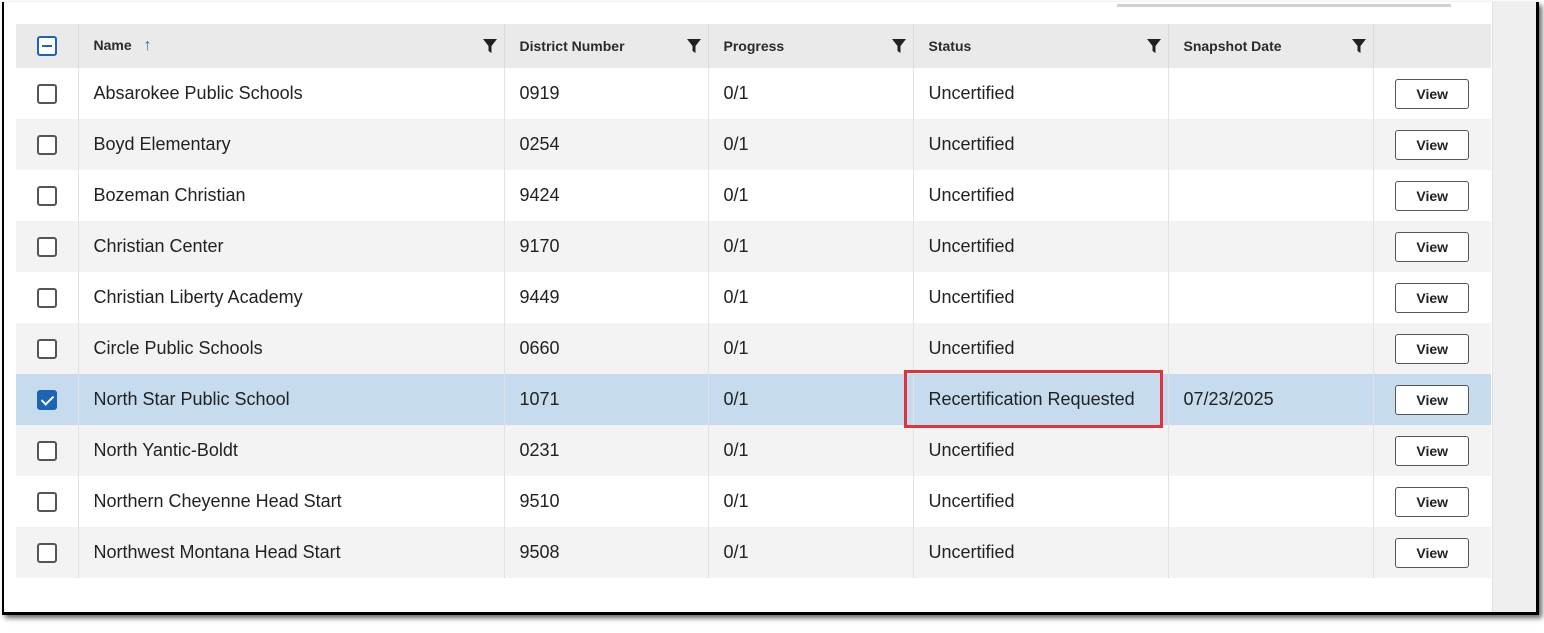  Describe the element at coordinates (1041, 46) in the screenshot. I see `column-header-status: Status` at that location.